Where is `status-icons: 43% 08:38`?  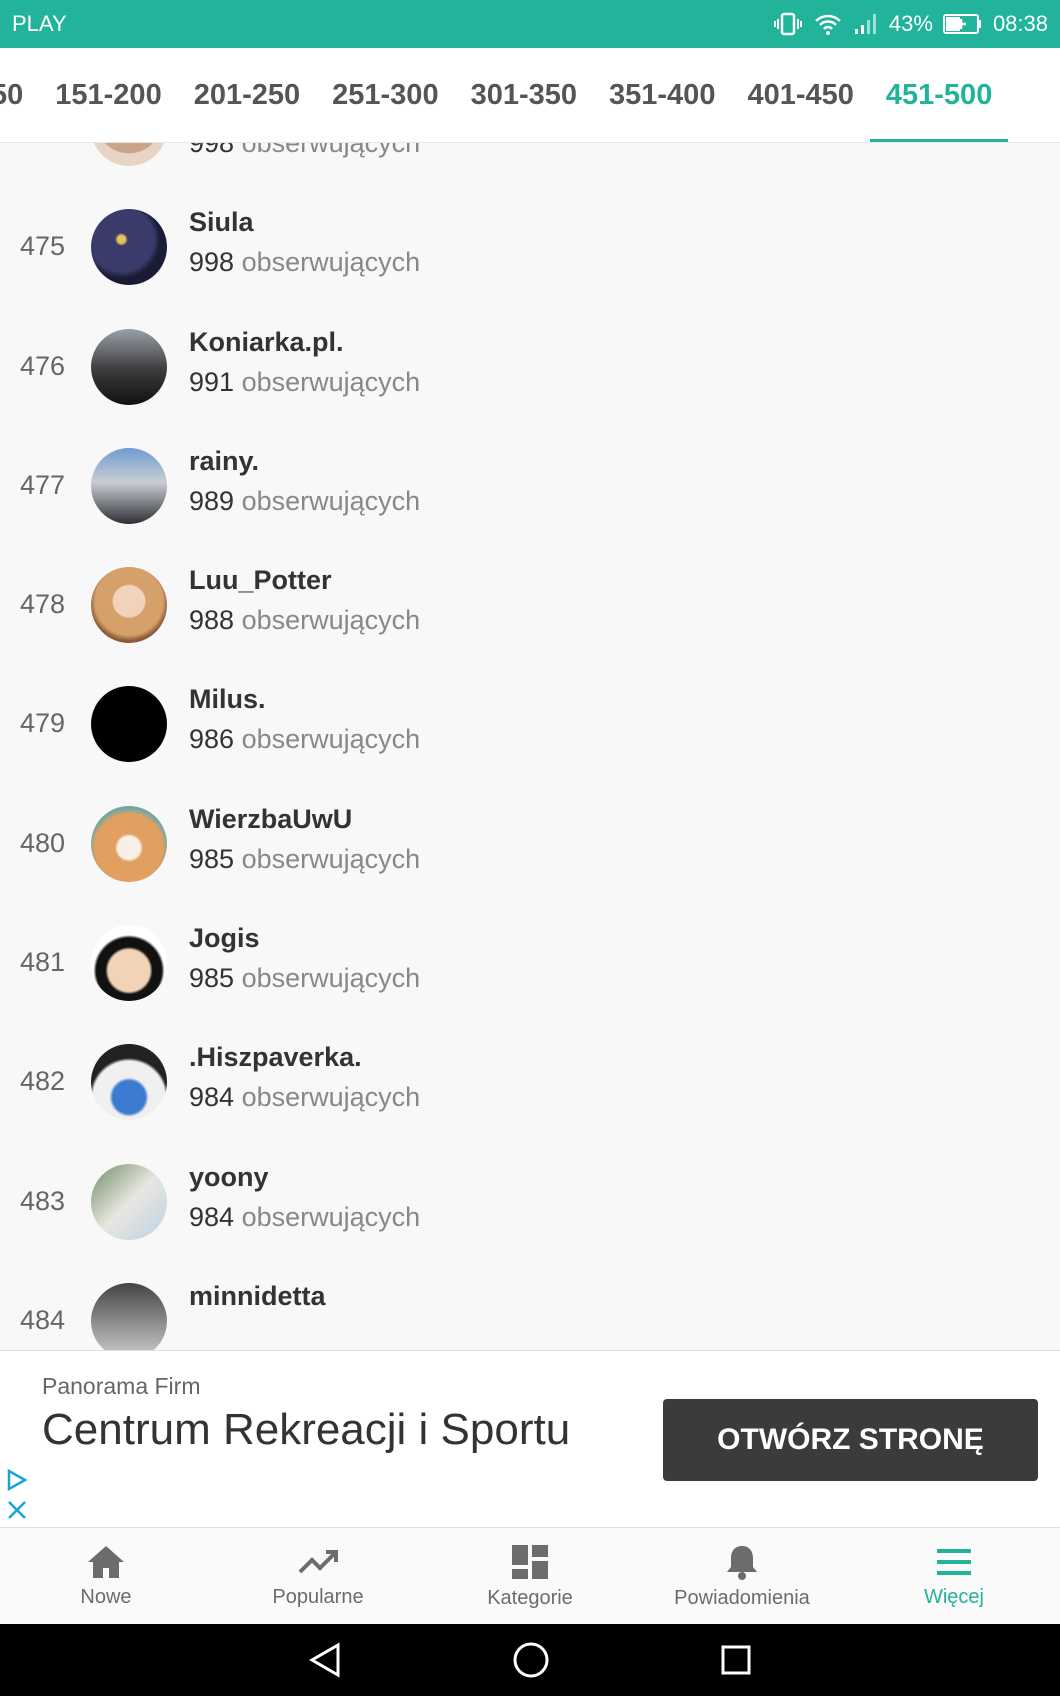 status-icons: 43% 08:38 is located at coordinates (910, 24).